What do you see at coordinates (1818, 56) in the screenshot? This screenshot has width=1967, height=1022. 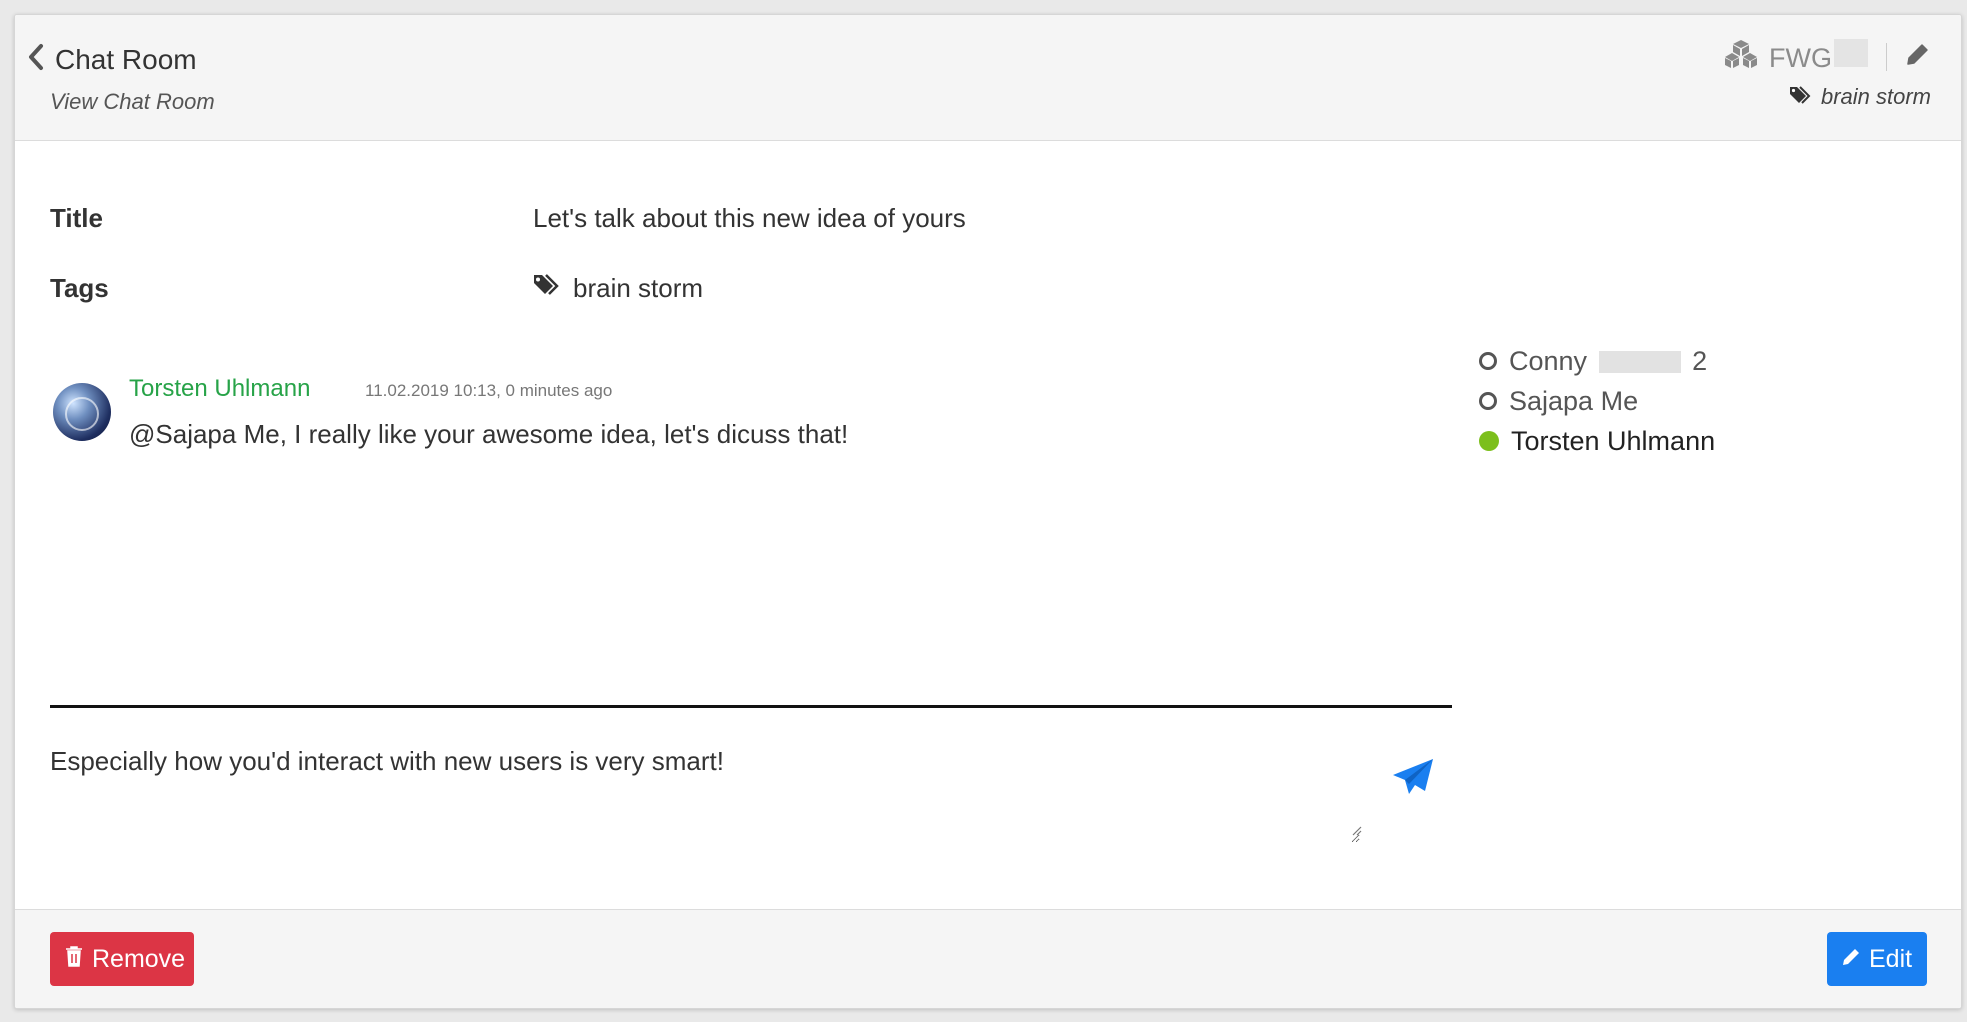 I see `space-name: FWG` at bounding box center [1818, 56].